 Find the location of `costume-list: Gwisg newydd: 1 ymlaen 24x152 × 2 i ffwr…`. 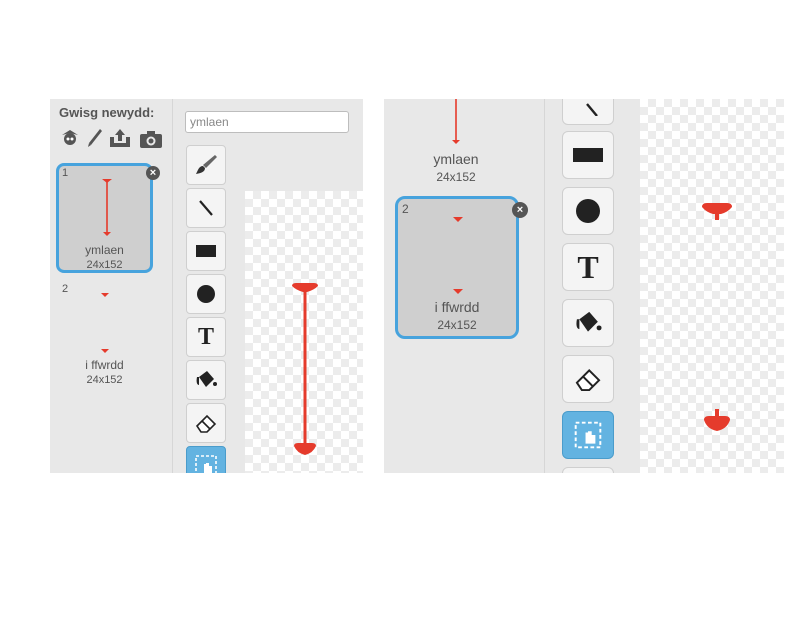

costume-list: Gwisg newydd: 1 ymlaen 24x152 × 2 i ffwr… is located at coordinates (111, 286).